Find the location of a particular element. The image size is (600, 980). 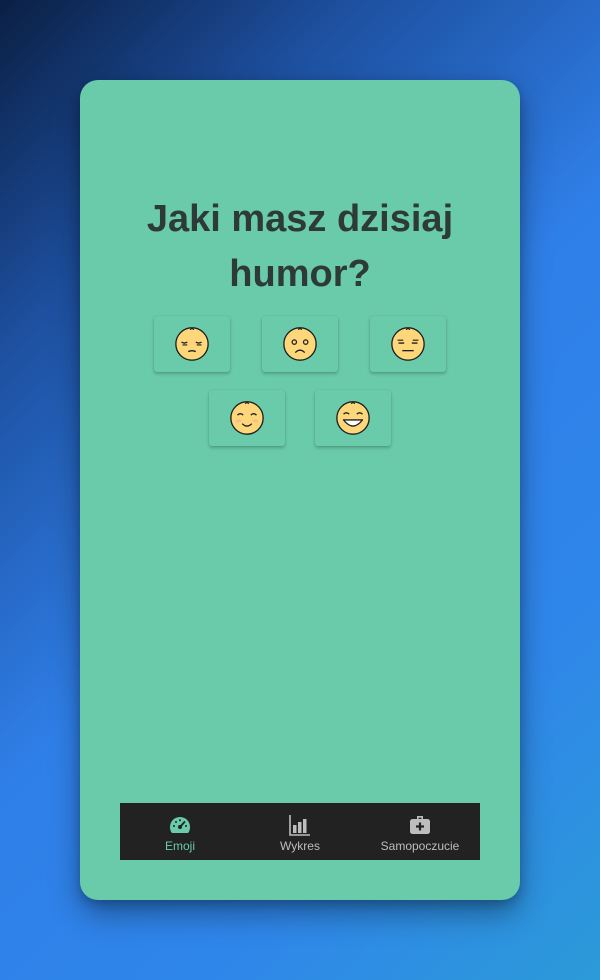

nav-item-samopoczucie: Samopoczucie is located at coordinates (420, 831).